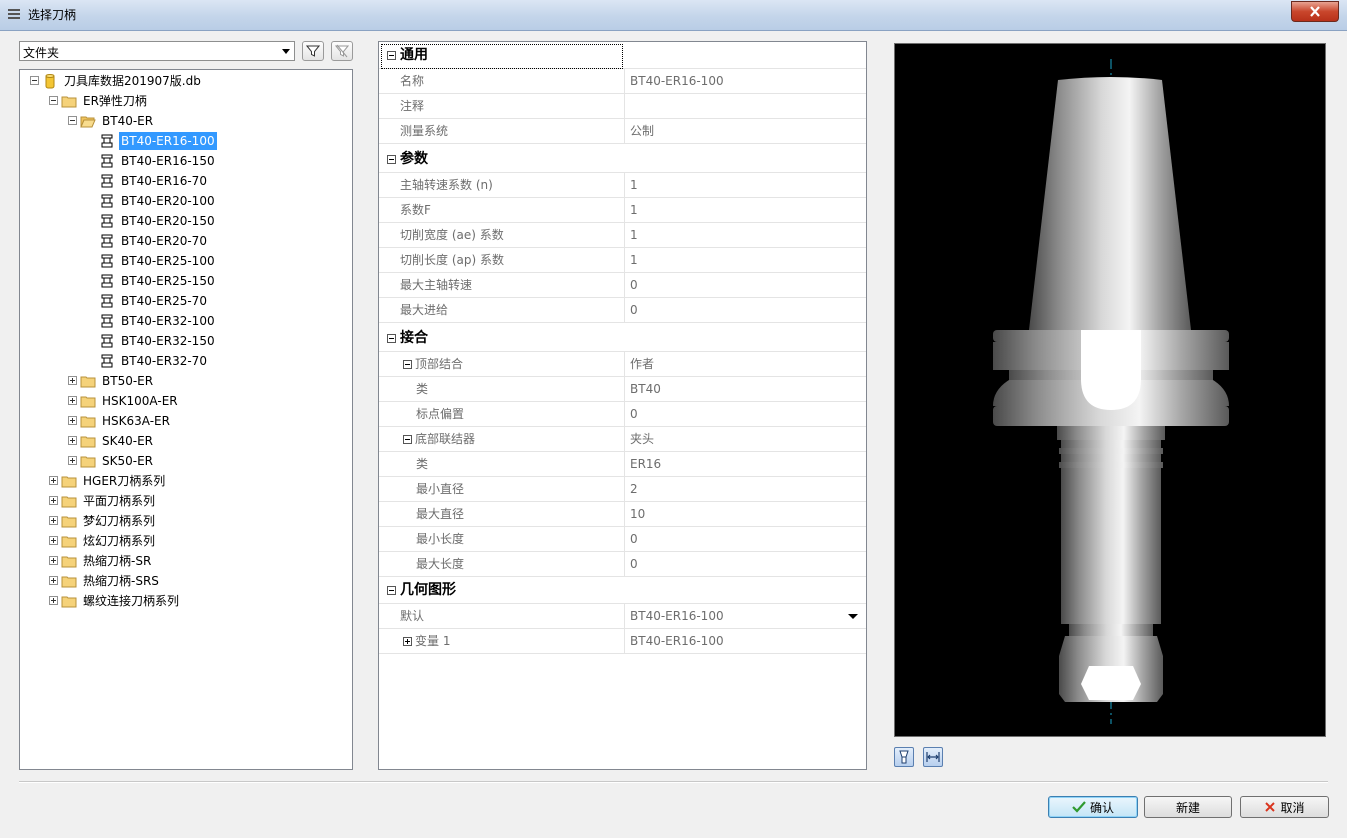 This screenshot has width=1347, height=838. I want to click on property-row-variant: 变量 1 BT40-ER16-100, so click(622, 641).